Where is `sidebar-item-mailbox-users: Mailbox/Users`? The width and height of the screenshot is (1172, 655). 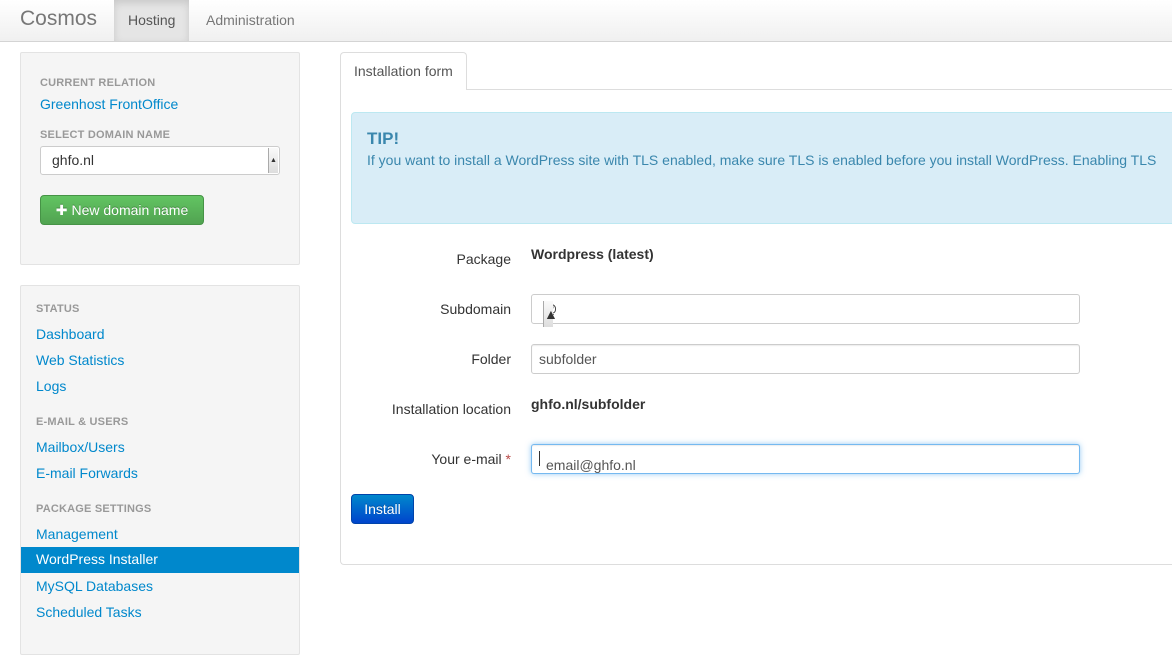 sidebar-item-mailbox-users: Mailbox/Users is located at coordinates (80, 447).